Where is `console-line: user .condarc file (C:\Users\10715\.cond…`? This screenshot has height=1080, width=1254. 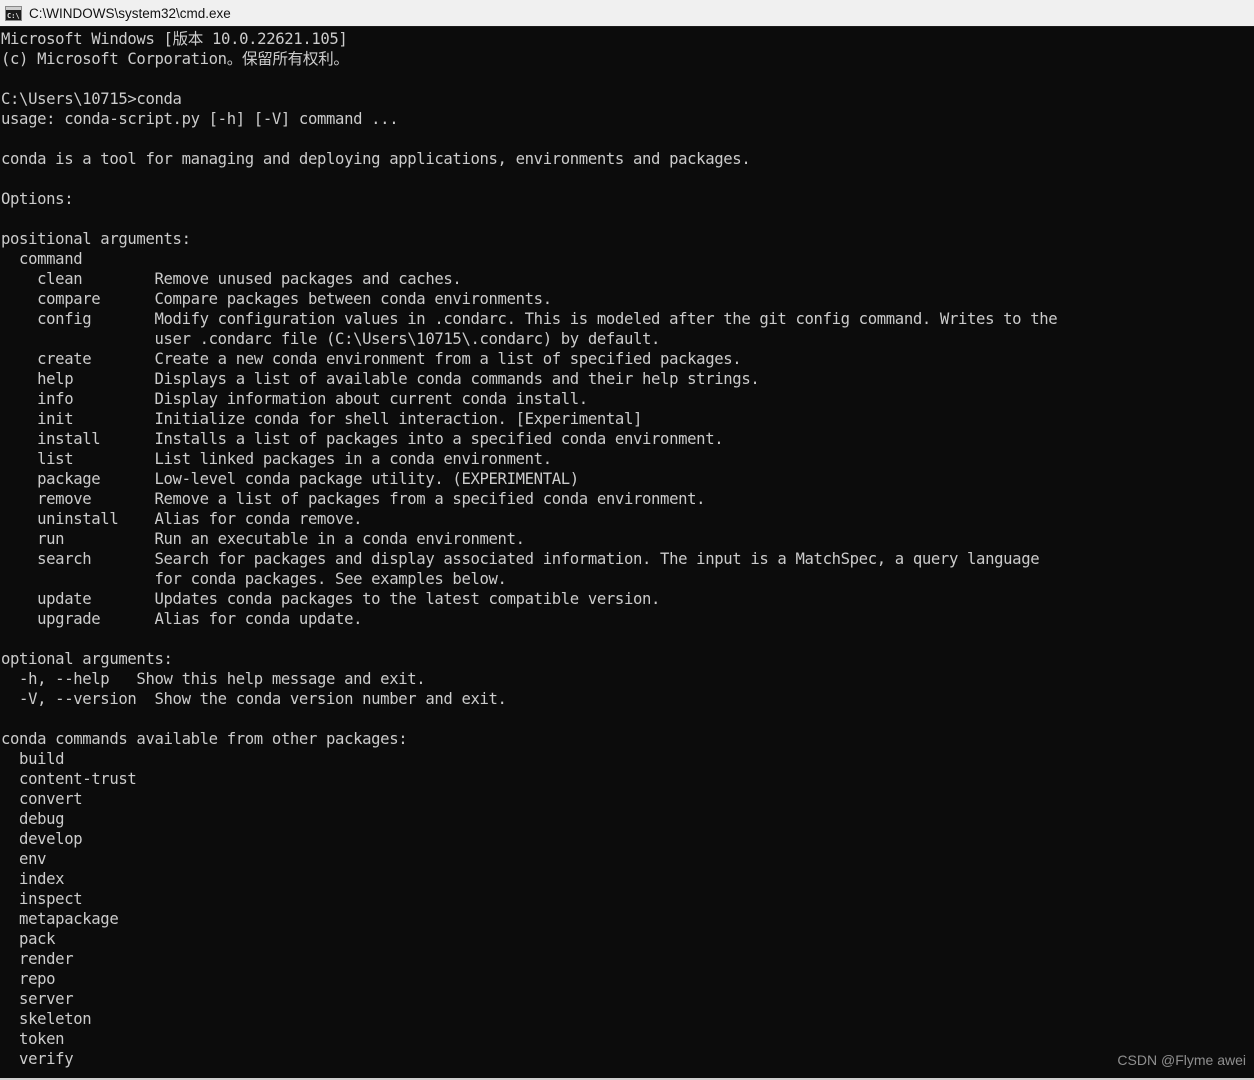
console-line: user .condarc file (C:\Users\10715\.cond… is located at coordinates (331, 339).